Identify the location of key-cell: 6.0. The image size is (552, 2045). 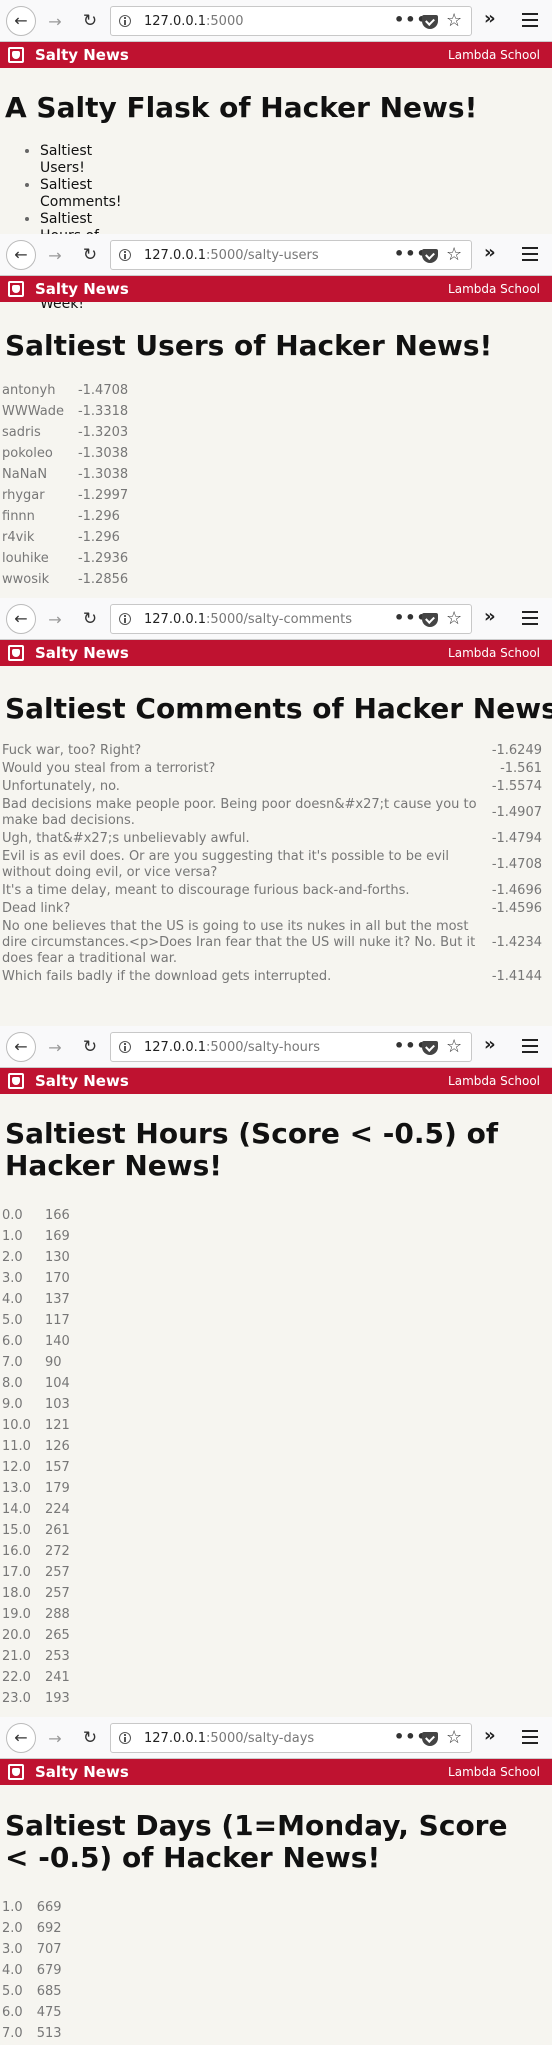
(12, 2012).